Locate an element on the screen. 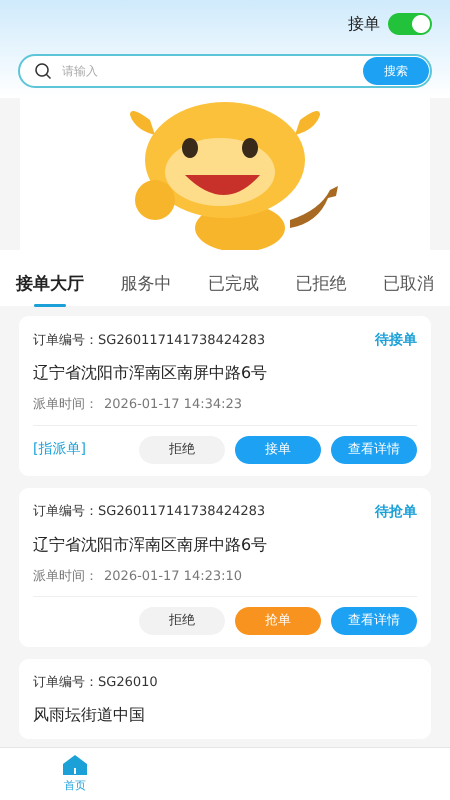 The width and height of the screenshot is (450, 800). search-icon is located at coordinates (43, 71).